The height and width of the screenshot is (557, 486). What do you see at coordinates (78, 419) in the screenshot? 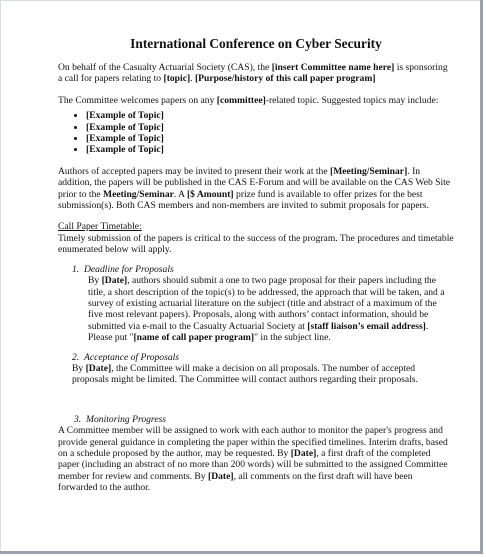
I see `step-number: 3.` at bounding box center [78, 419].